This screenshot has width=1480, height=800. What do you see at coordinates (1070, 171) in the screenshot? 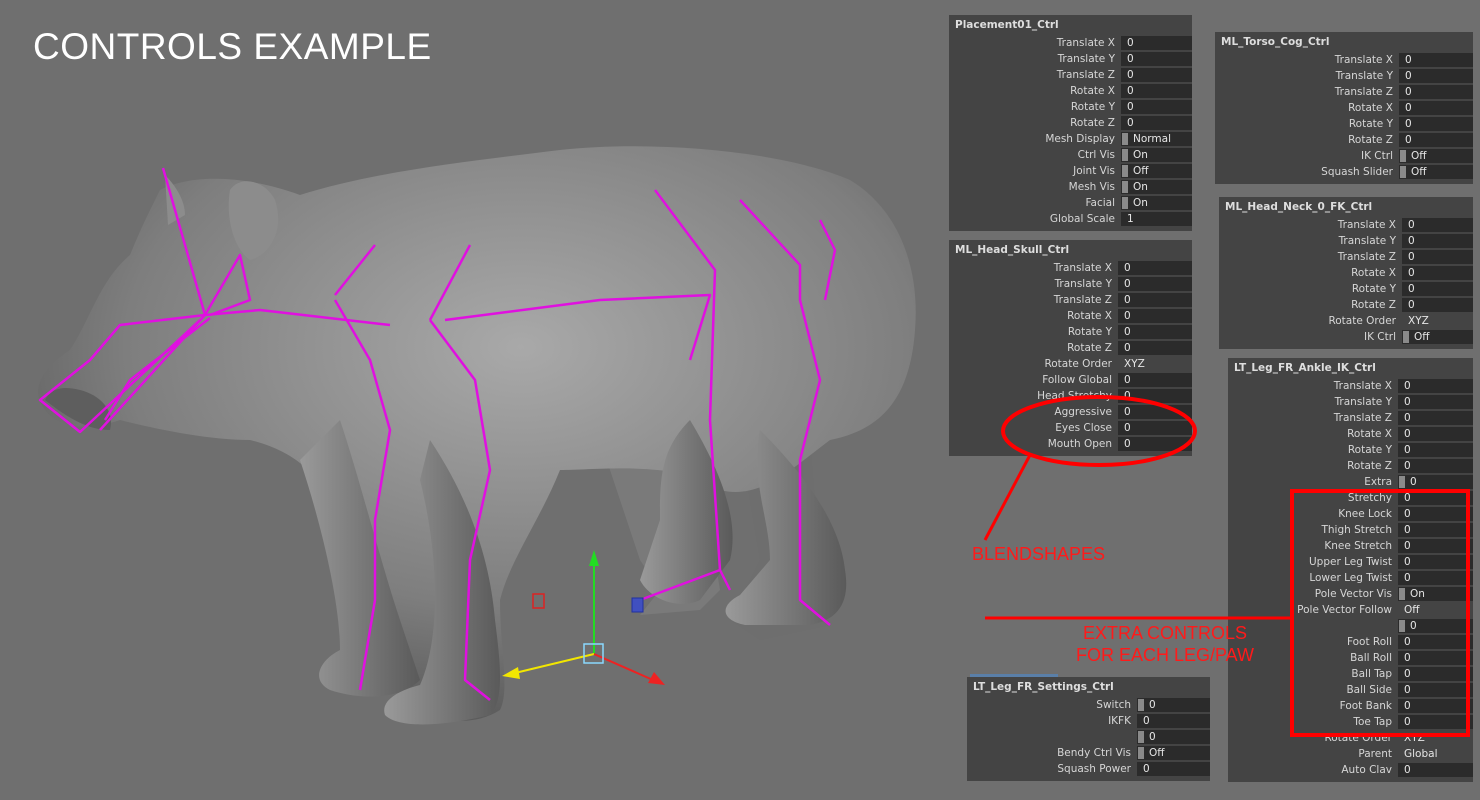
I see `channel-row-joint-vis: Joint Vis Off` at bounding box center [1070, 171].